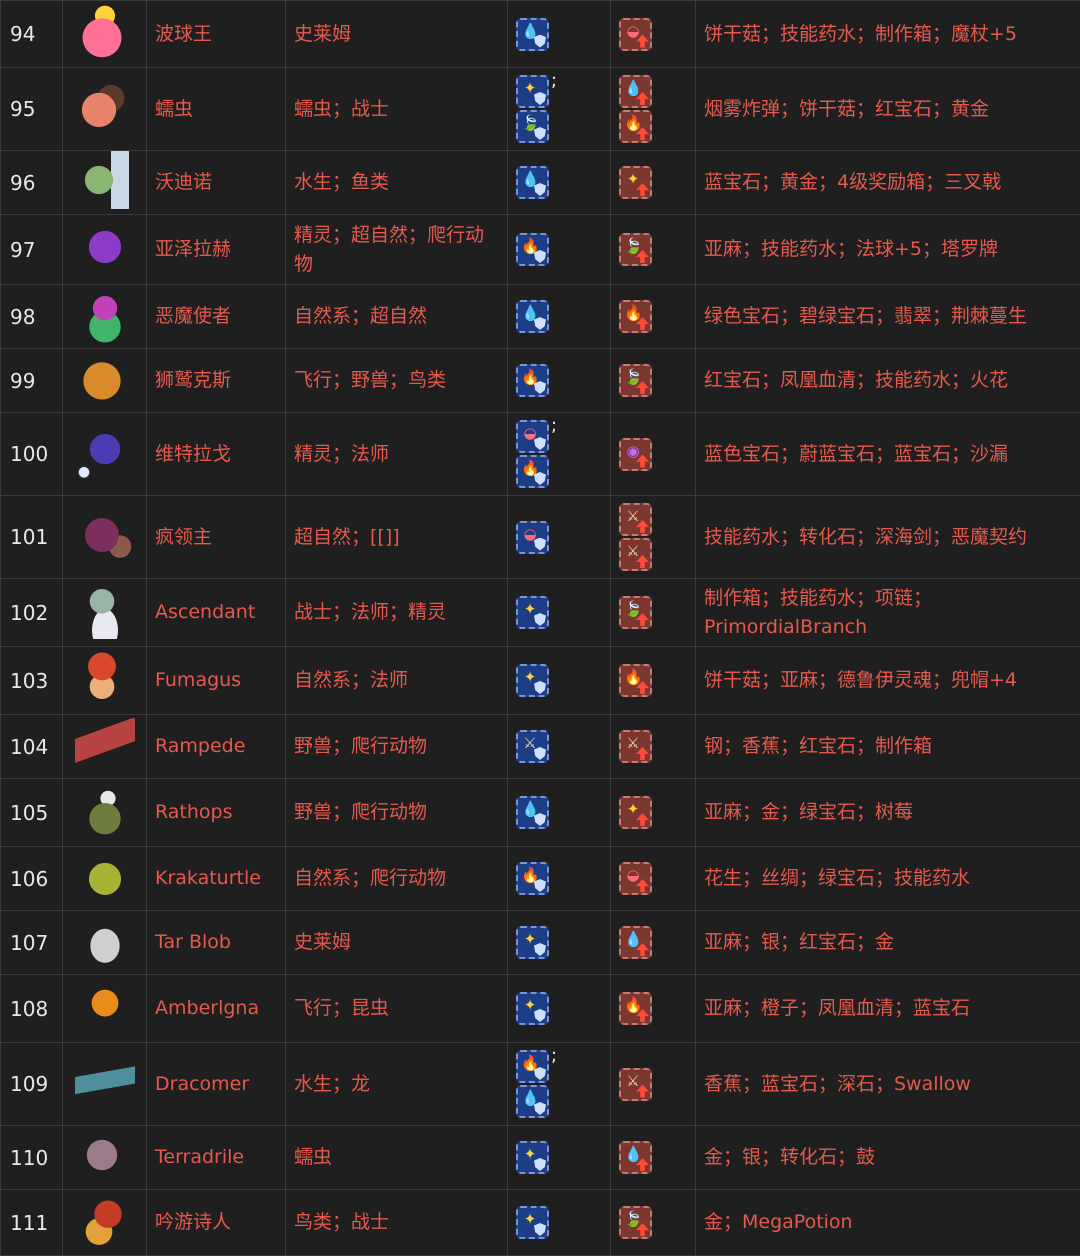 This screenshot has height=1256, width=1080. I want to click on monster-name-link: Terradrile, so click(216, 1158).